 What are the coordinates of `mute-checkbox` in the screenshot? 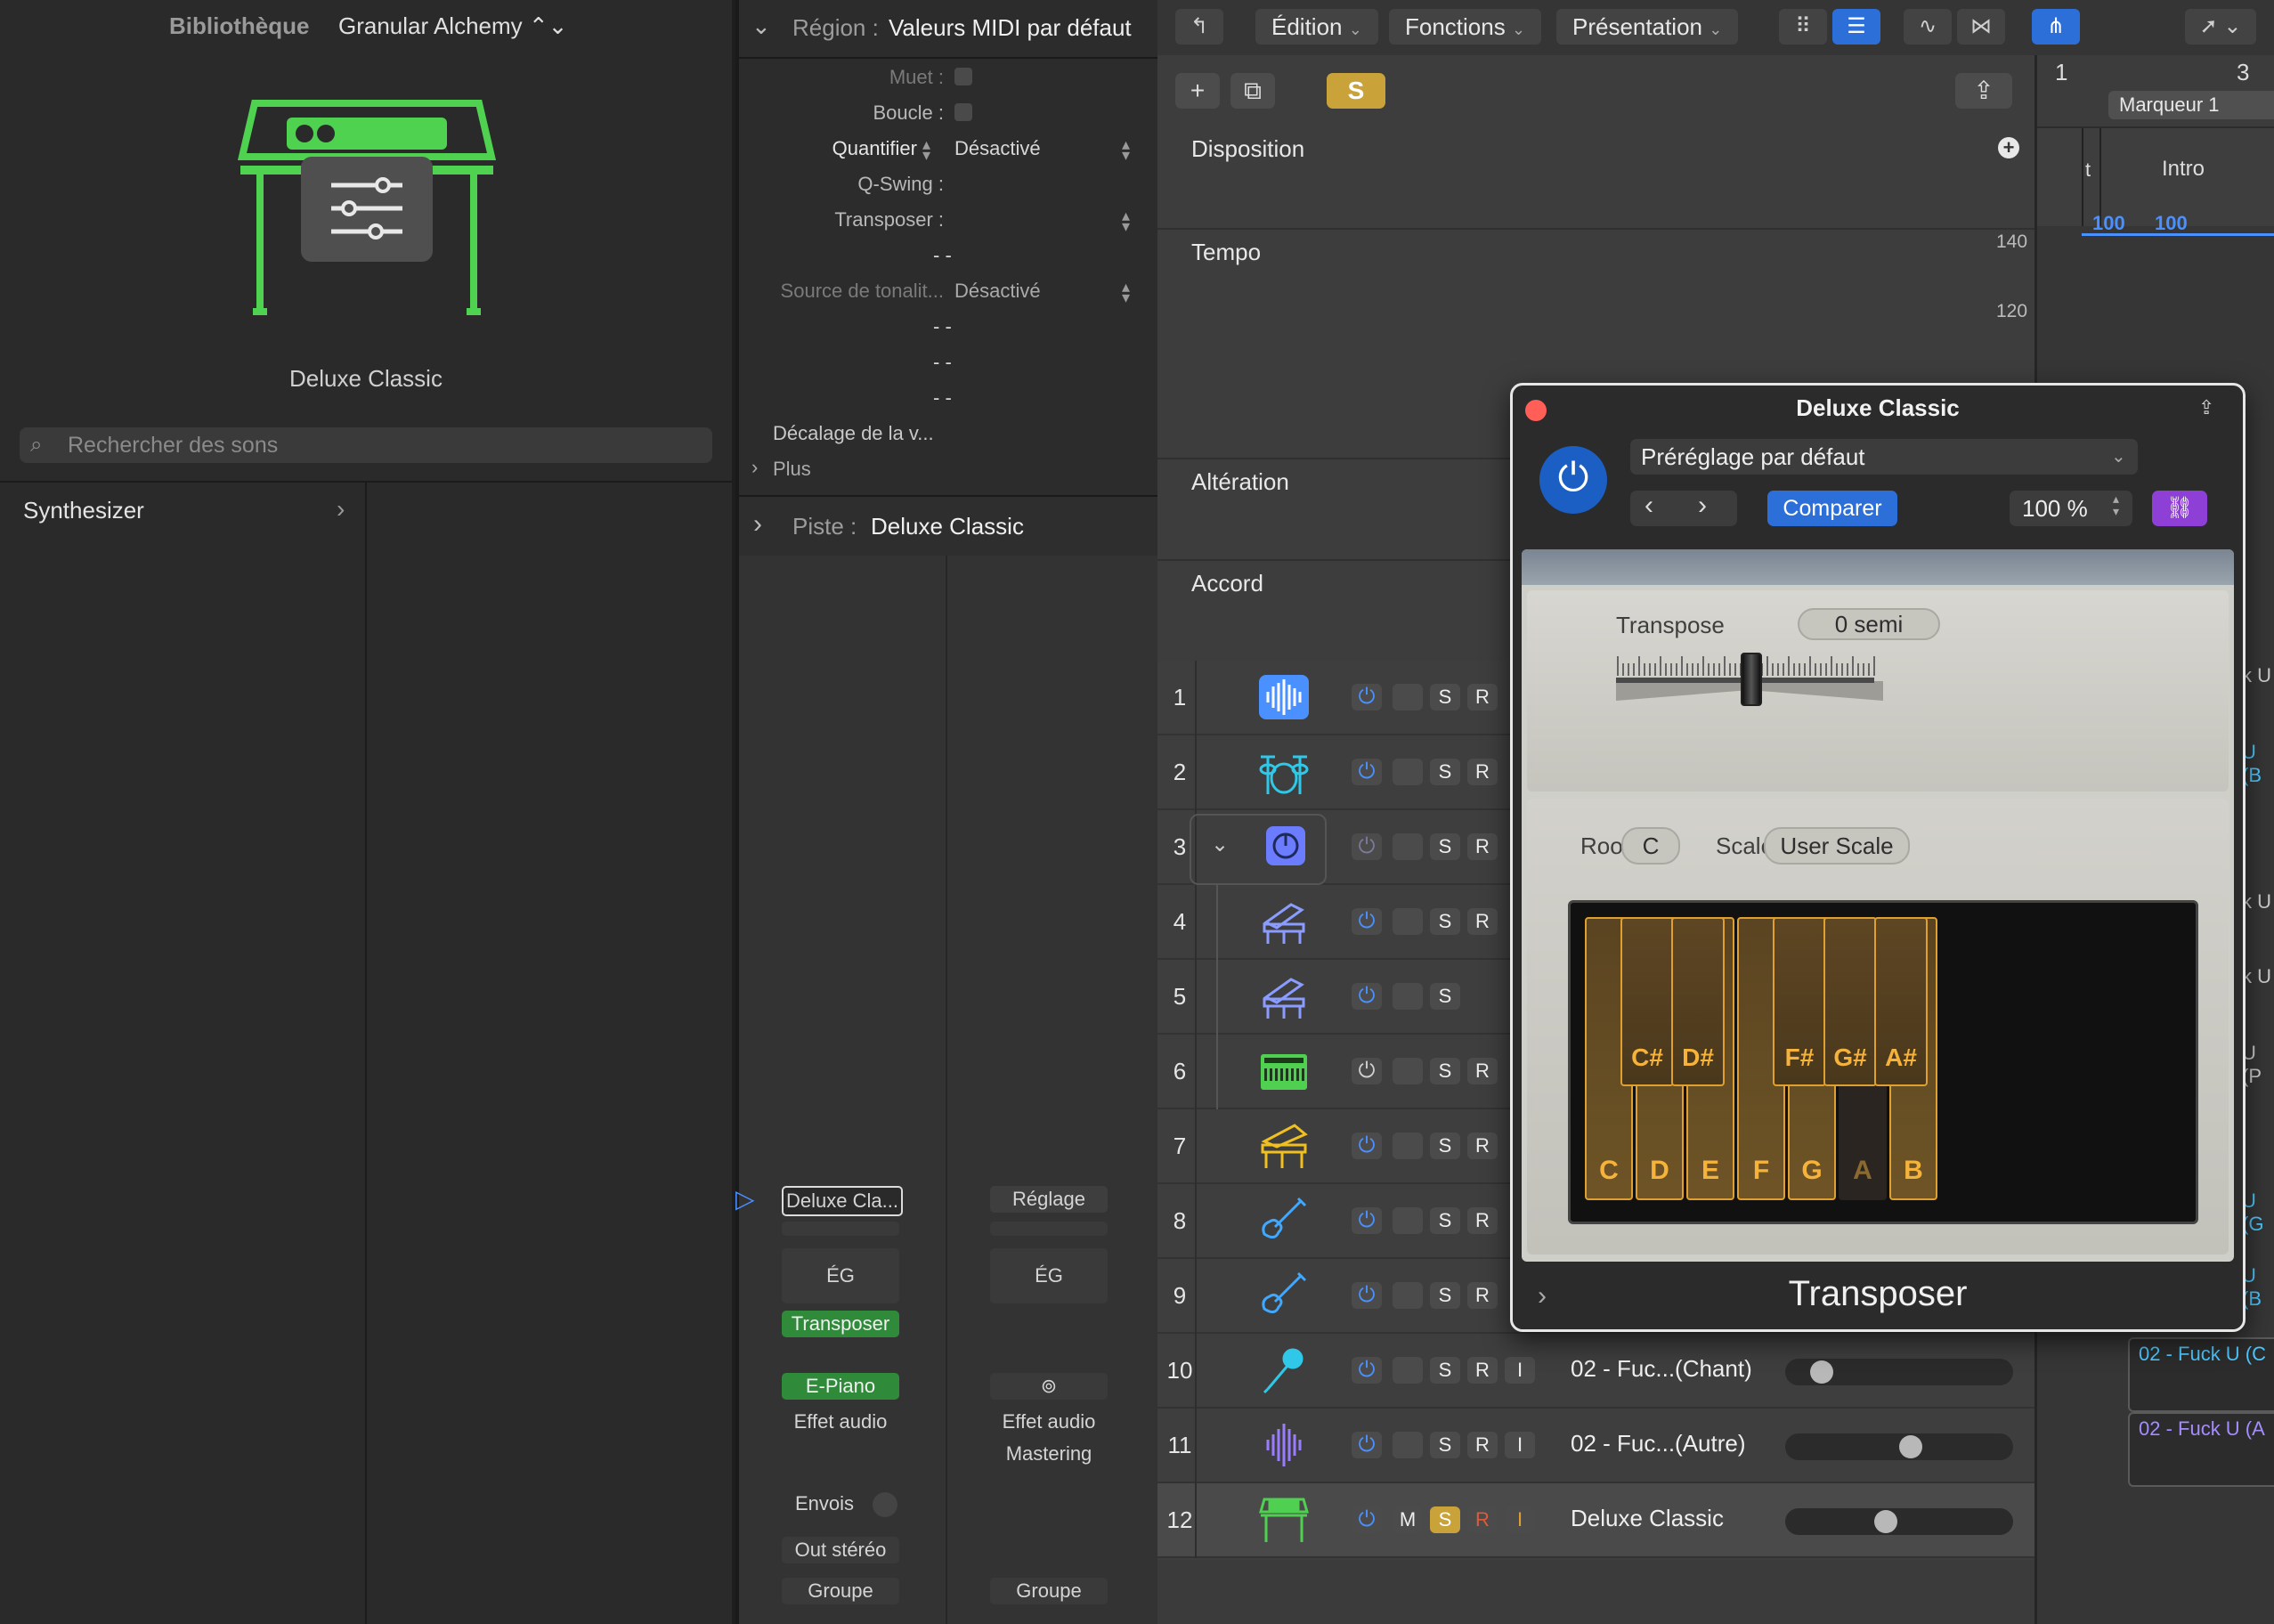 It's located at (963, 76).